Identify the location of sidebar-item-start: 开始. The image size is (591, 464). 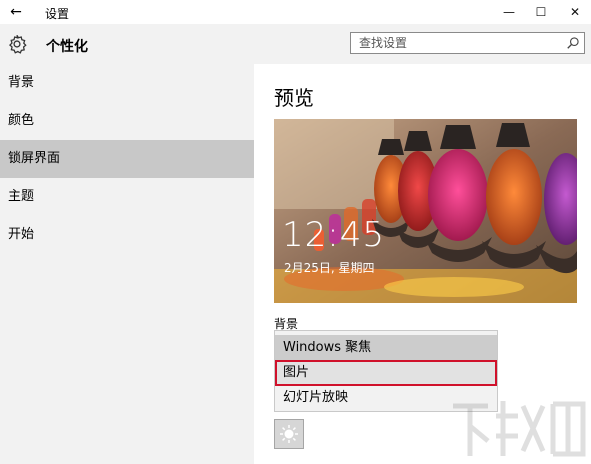
(127, 235).